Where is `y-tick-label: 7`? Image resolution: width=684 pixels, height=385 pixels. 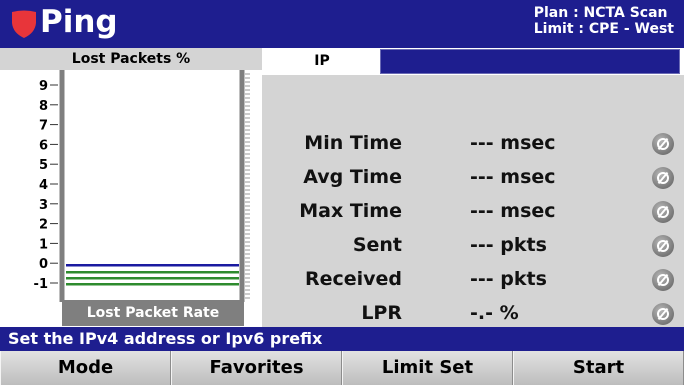
y-tick-label: 7 is located at coordinates (43, 126).